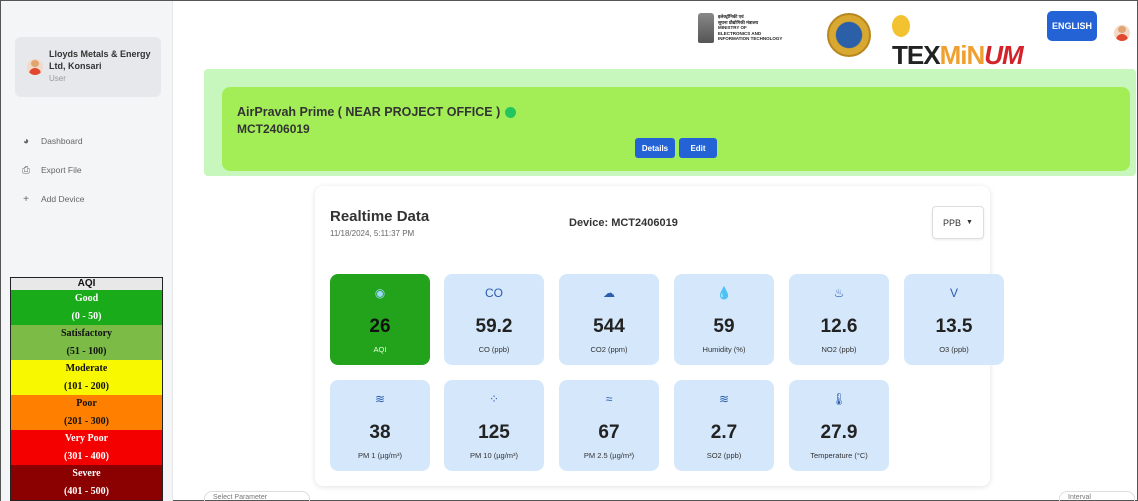 Image resolution: width=1138 pixels, height=501 pixels. Describe the element at coordinates (724, 432) in the screenshot. I see `metric-value: 2.7` at that location.